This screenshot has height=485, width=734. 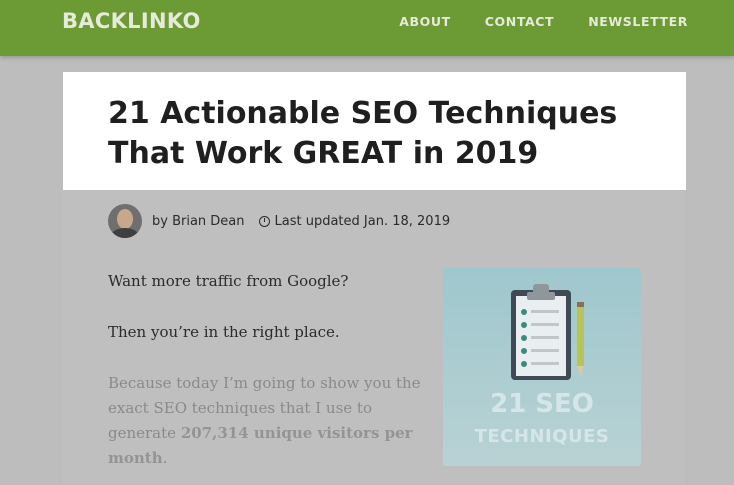 What do you see at coordinates (519, 21) in the screenshot?
I see `nav-contact: CONTACT` at bounding box center [519, 21].